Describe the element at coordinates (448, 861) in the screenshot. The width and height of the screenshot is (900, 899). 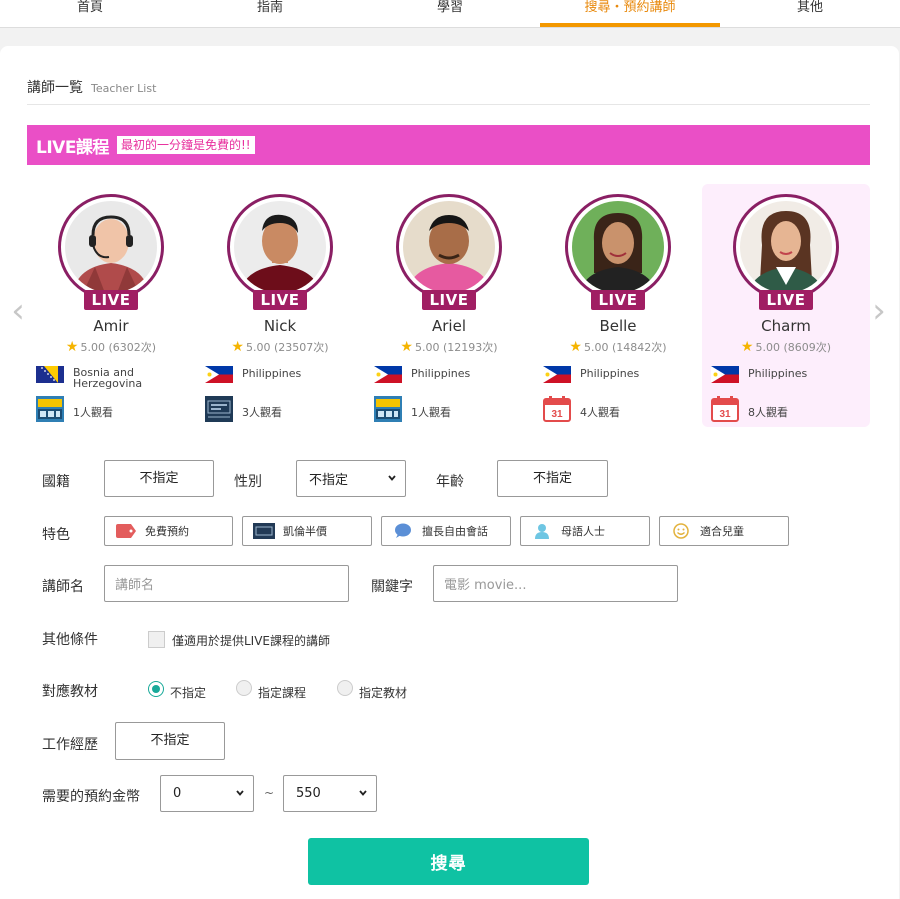
I see `search-button: 搜尋` at that location.